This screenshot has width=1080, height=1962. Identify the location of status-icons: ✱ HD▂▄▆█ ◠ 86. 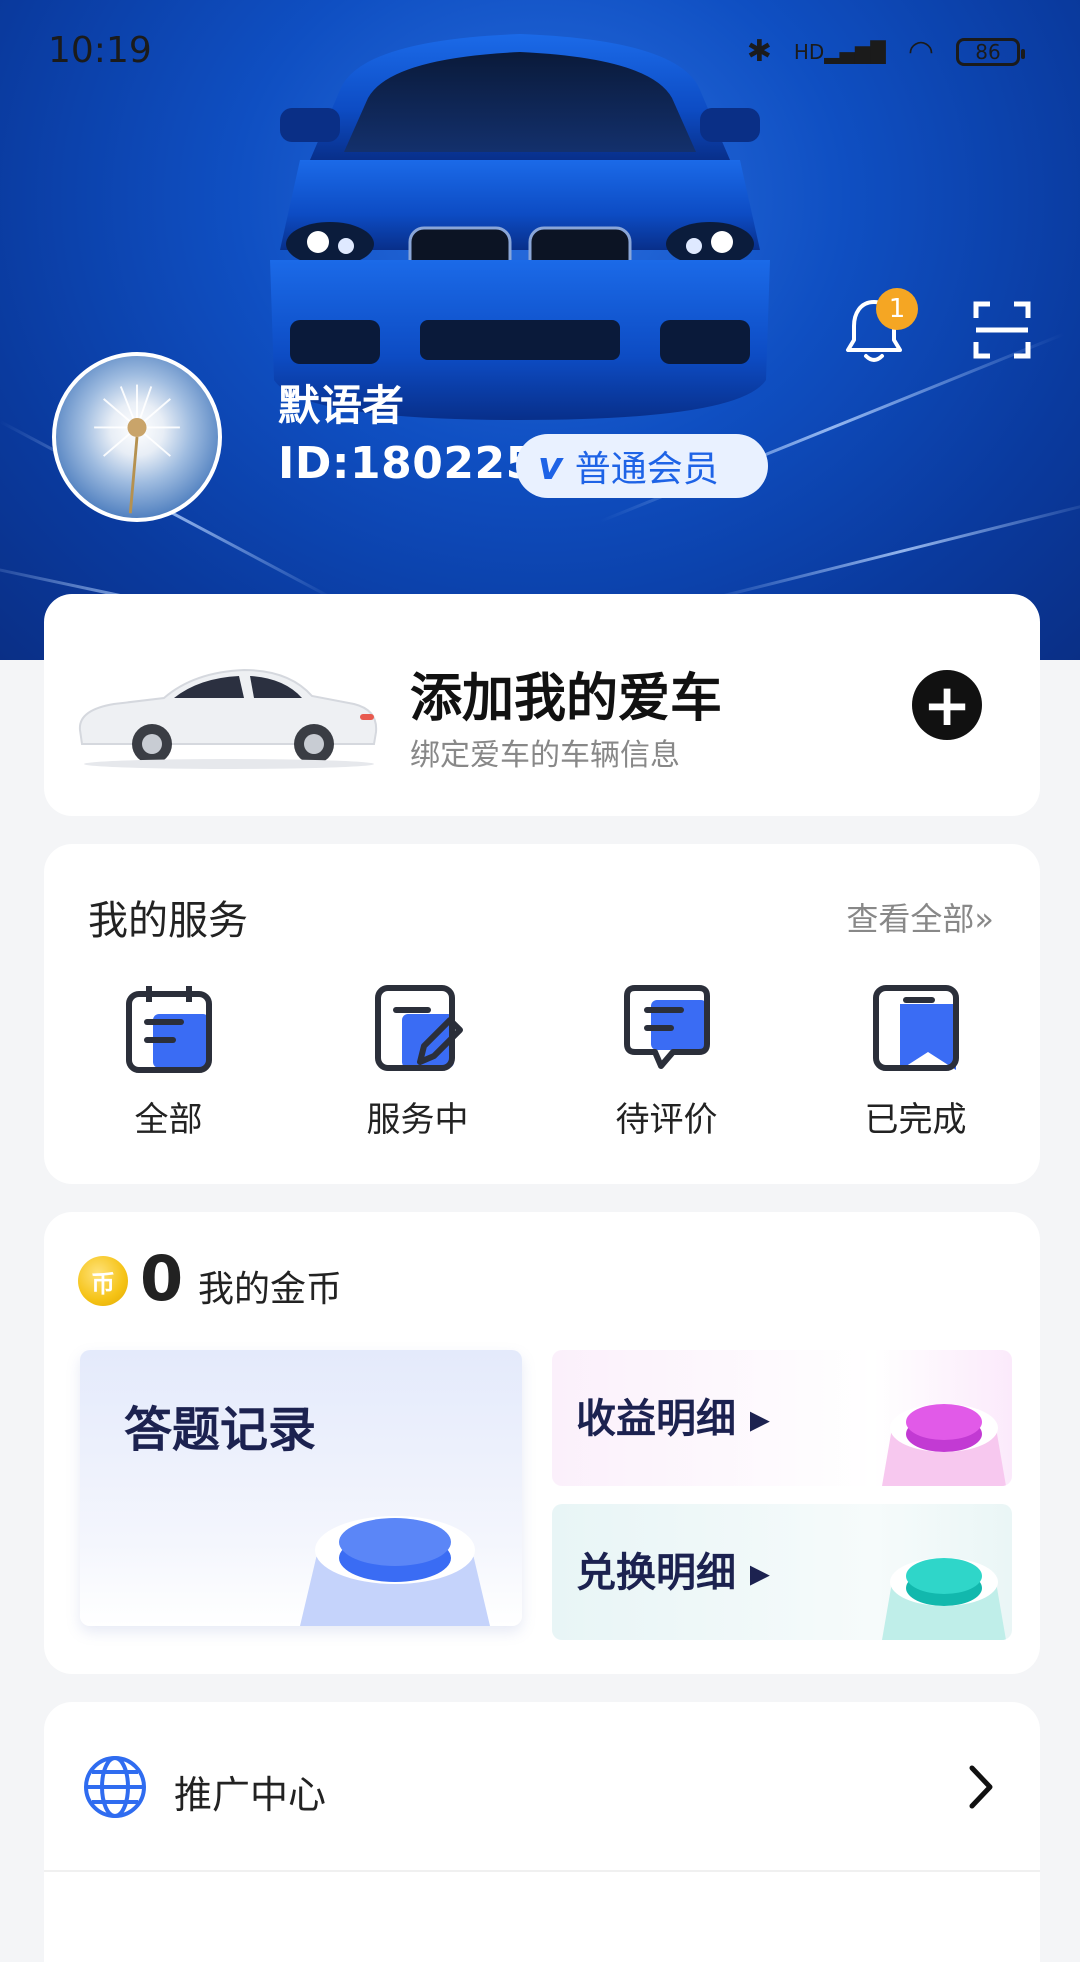
(885, 51).